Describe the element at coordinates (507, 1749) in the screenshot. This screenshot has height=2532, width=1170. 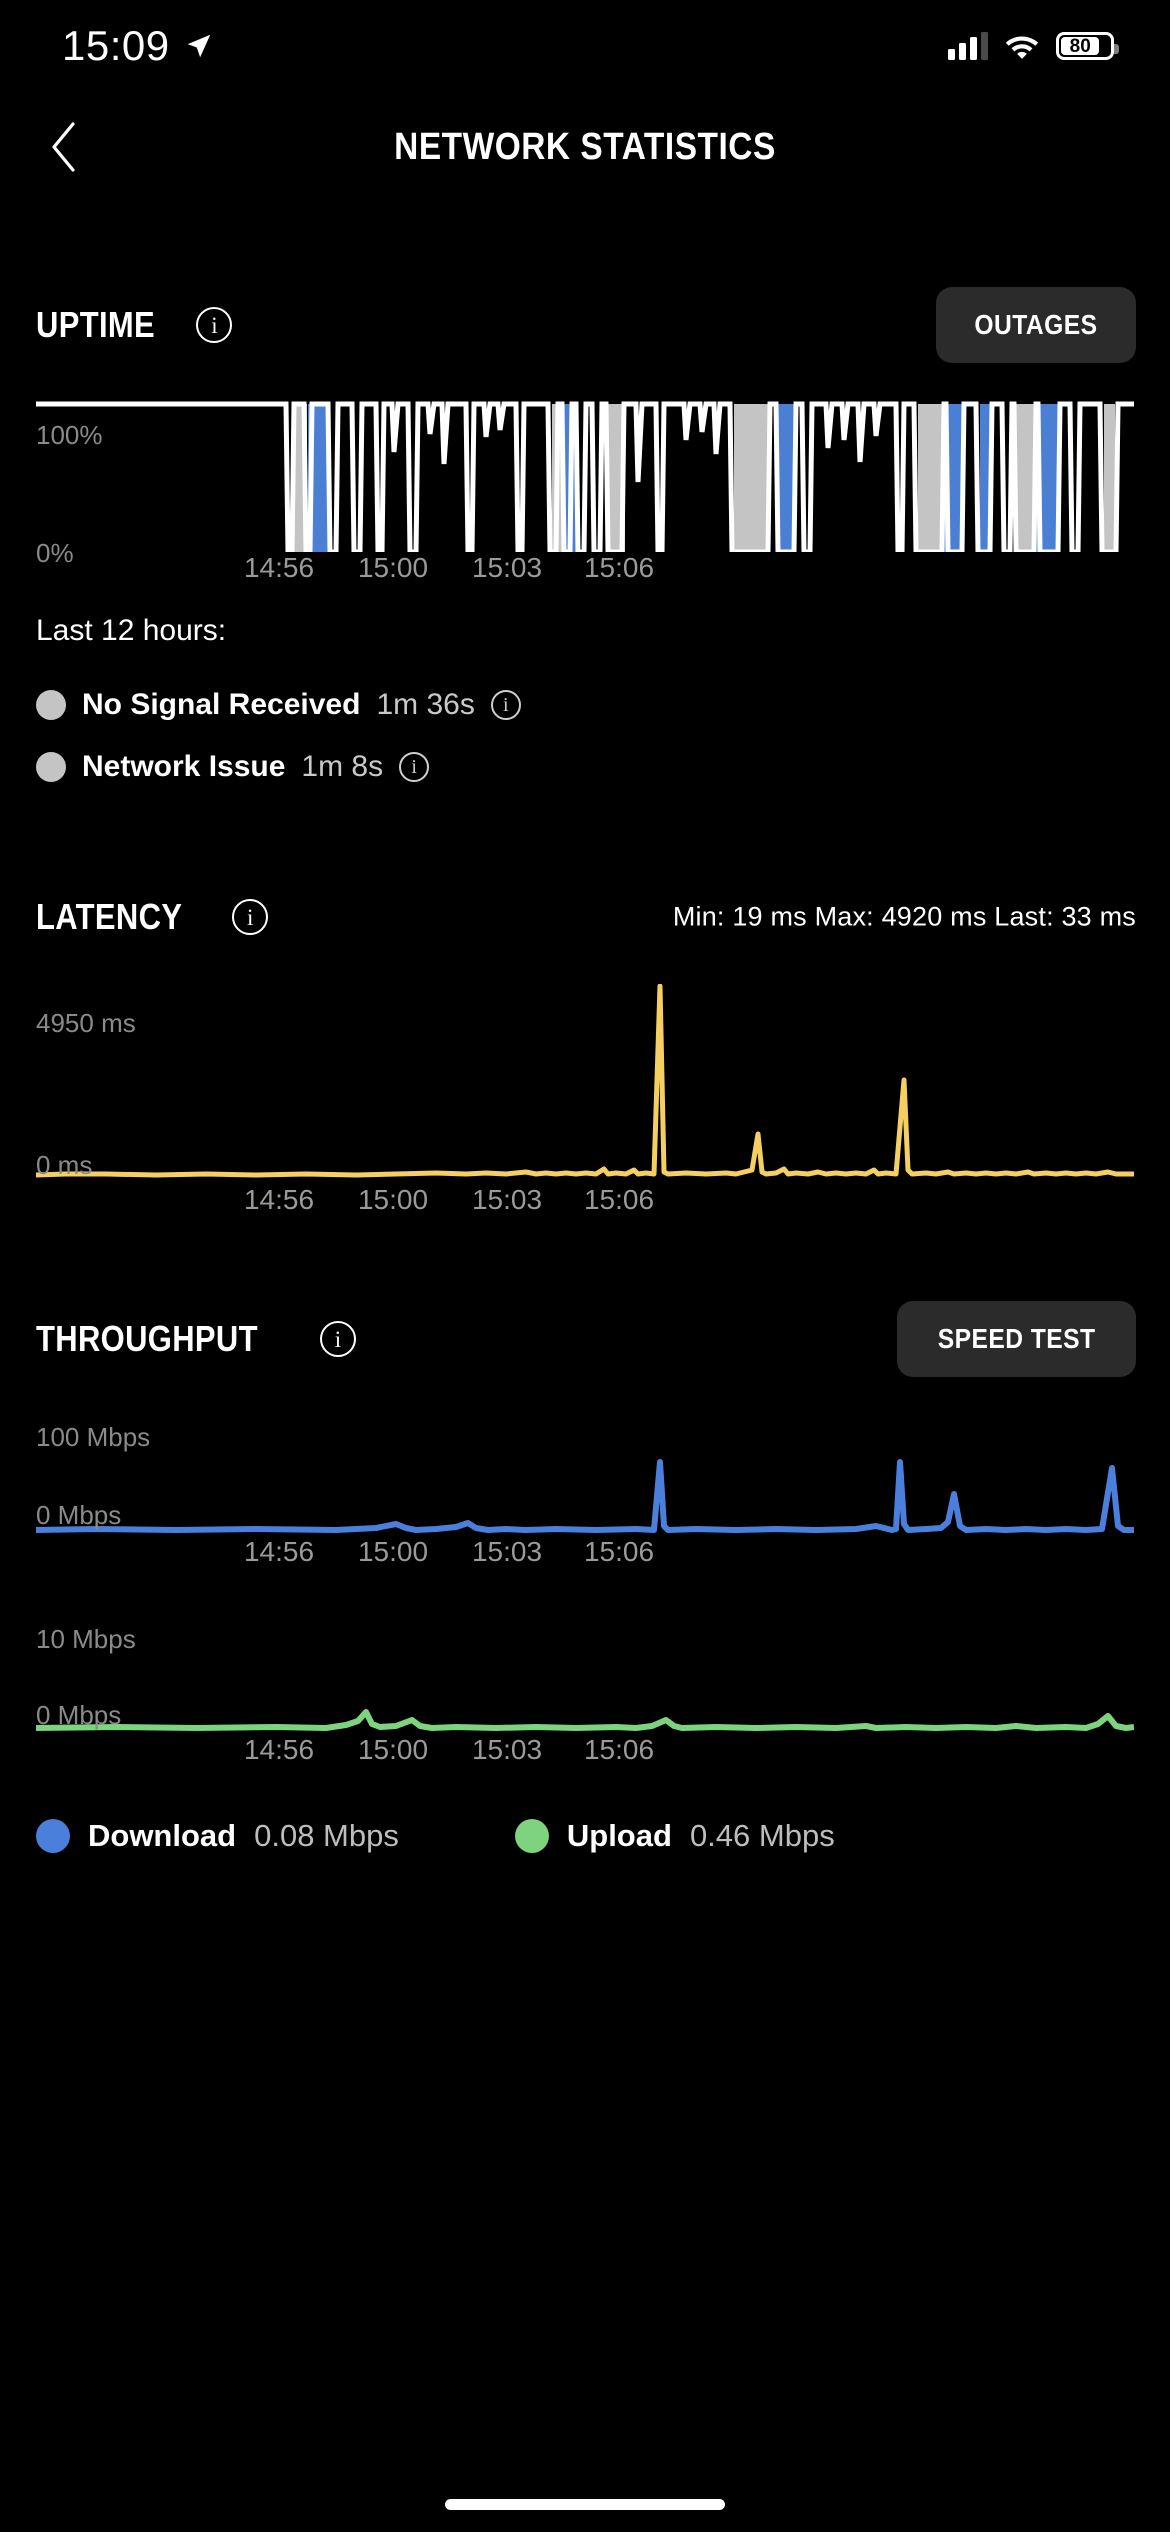
I see `upload-x-tick-2: 15:03` at that location.